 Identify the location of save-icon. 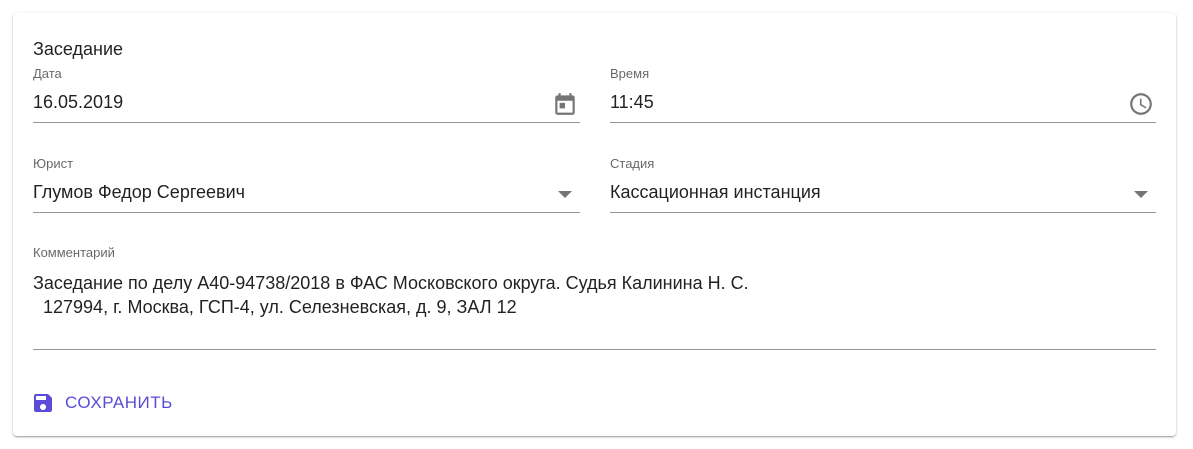
(43, 403).